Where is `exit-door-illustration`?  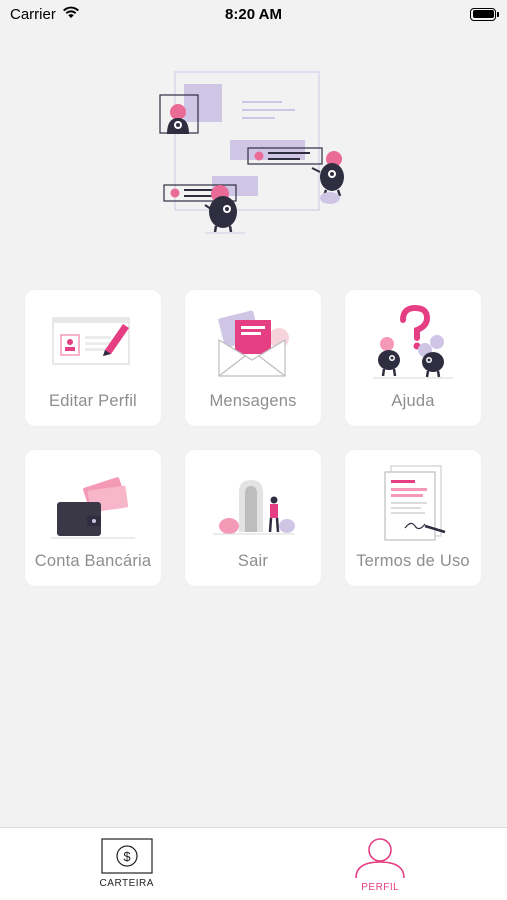
exit-door-illustration is located at coordinates (254, 507).